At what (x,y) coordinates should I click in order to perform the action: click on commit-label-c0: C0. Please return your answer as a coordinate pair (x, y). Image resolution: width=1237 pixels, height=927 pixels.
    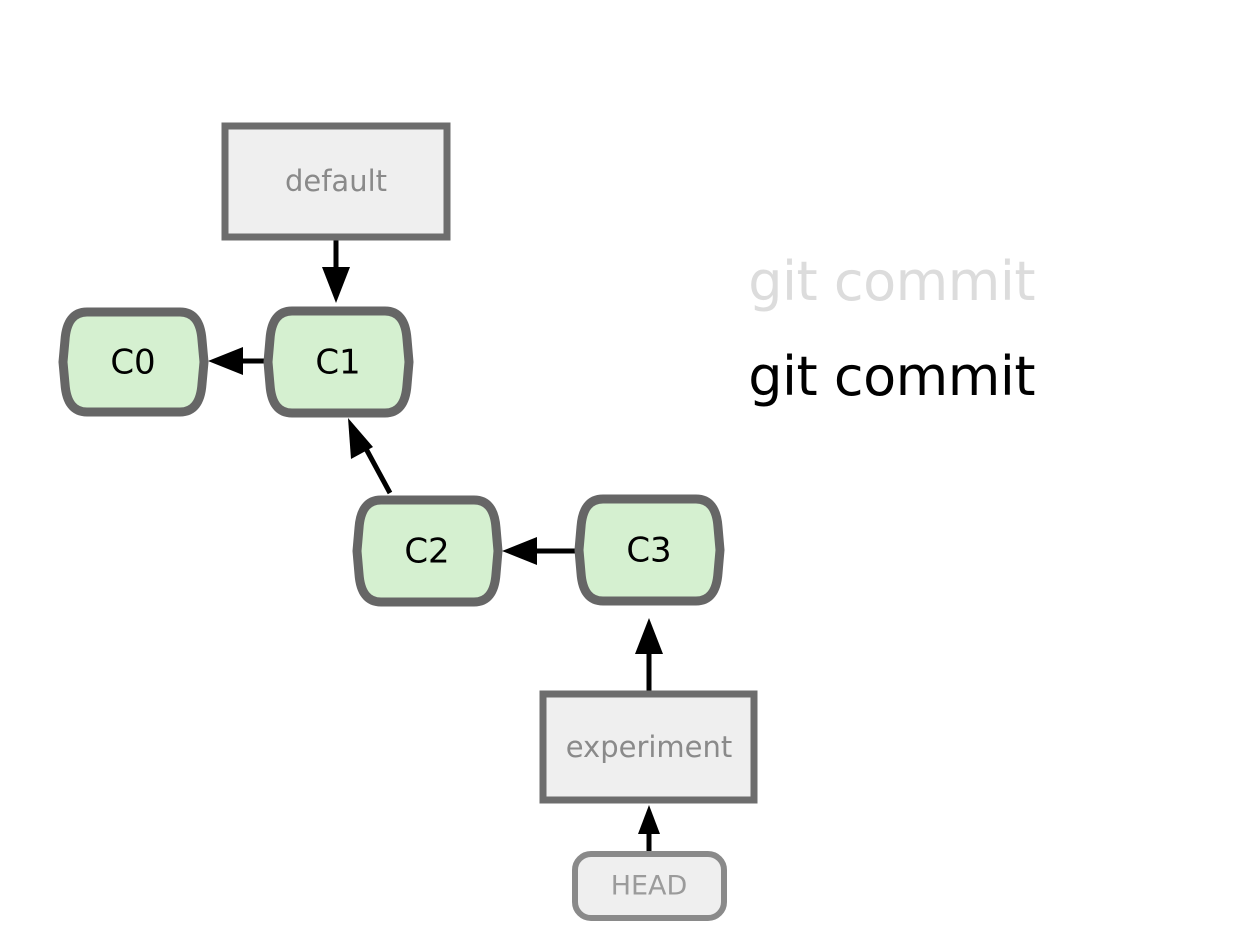
    Looking at the image, I should click on (132, 363).